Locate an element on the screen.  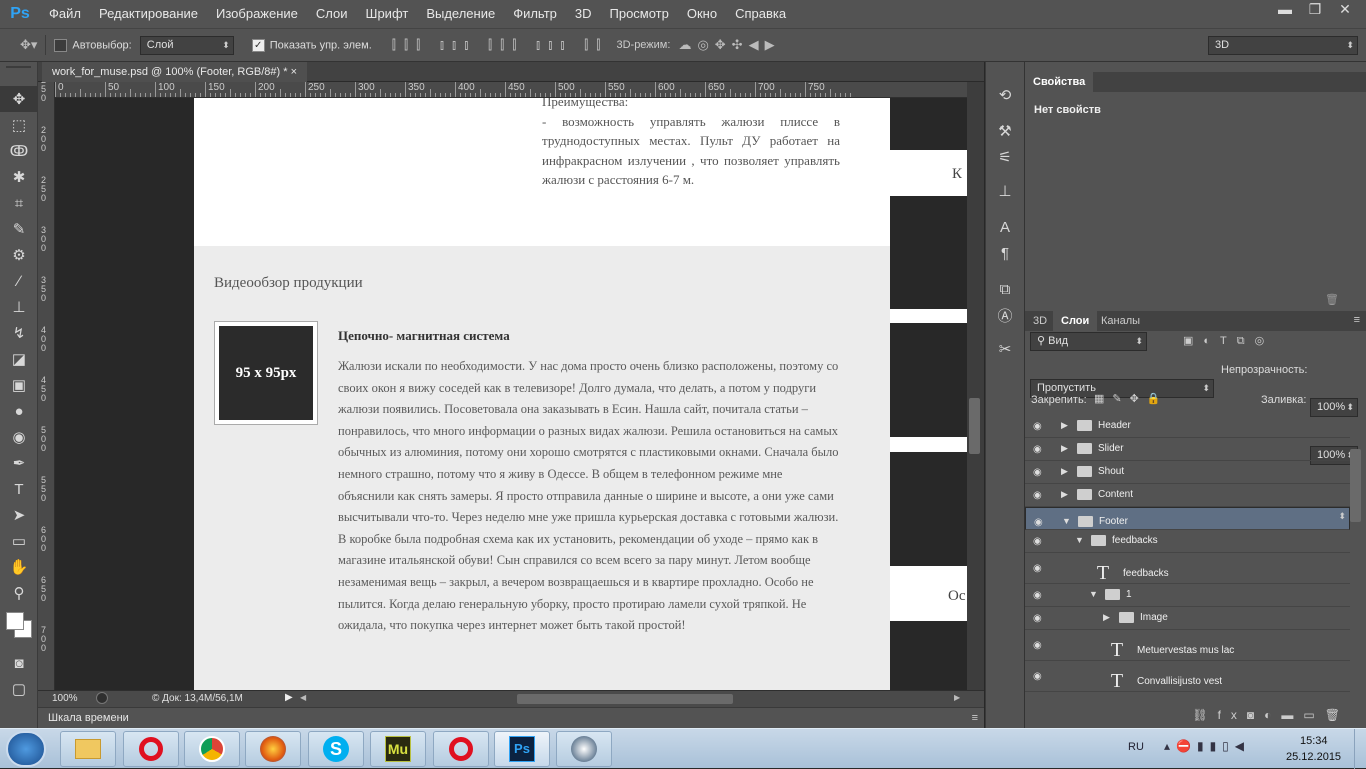
trash-icon: 🗑 is located at coordinates (1332, 299).